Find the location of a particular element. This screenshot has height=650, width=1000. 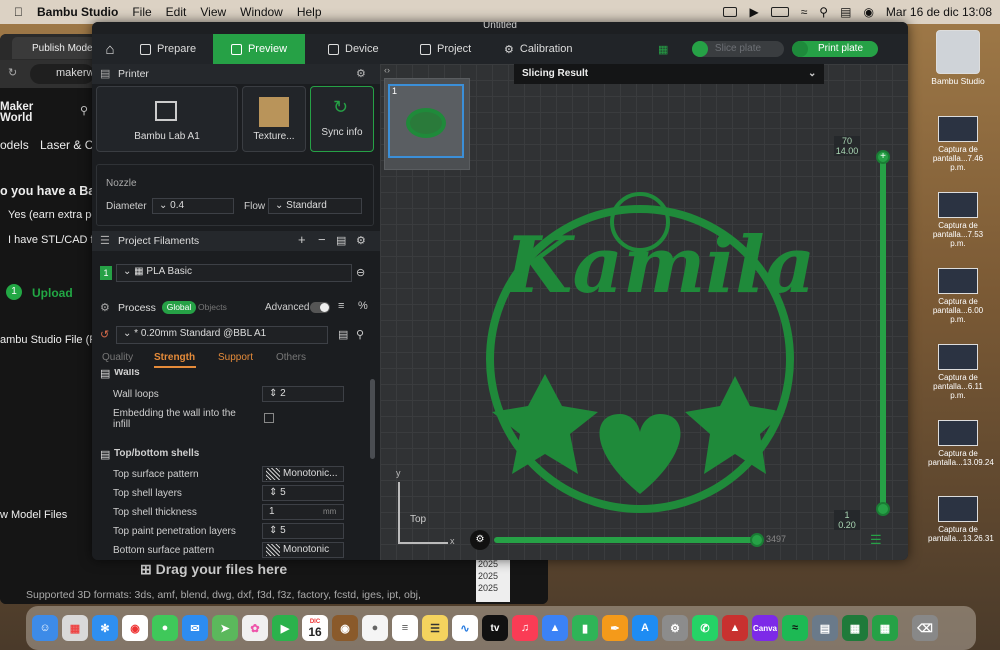

file-menu: File is located at coordinates (141, 12).